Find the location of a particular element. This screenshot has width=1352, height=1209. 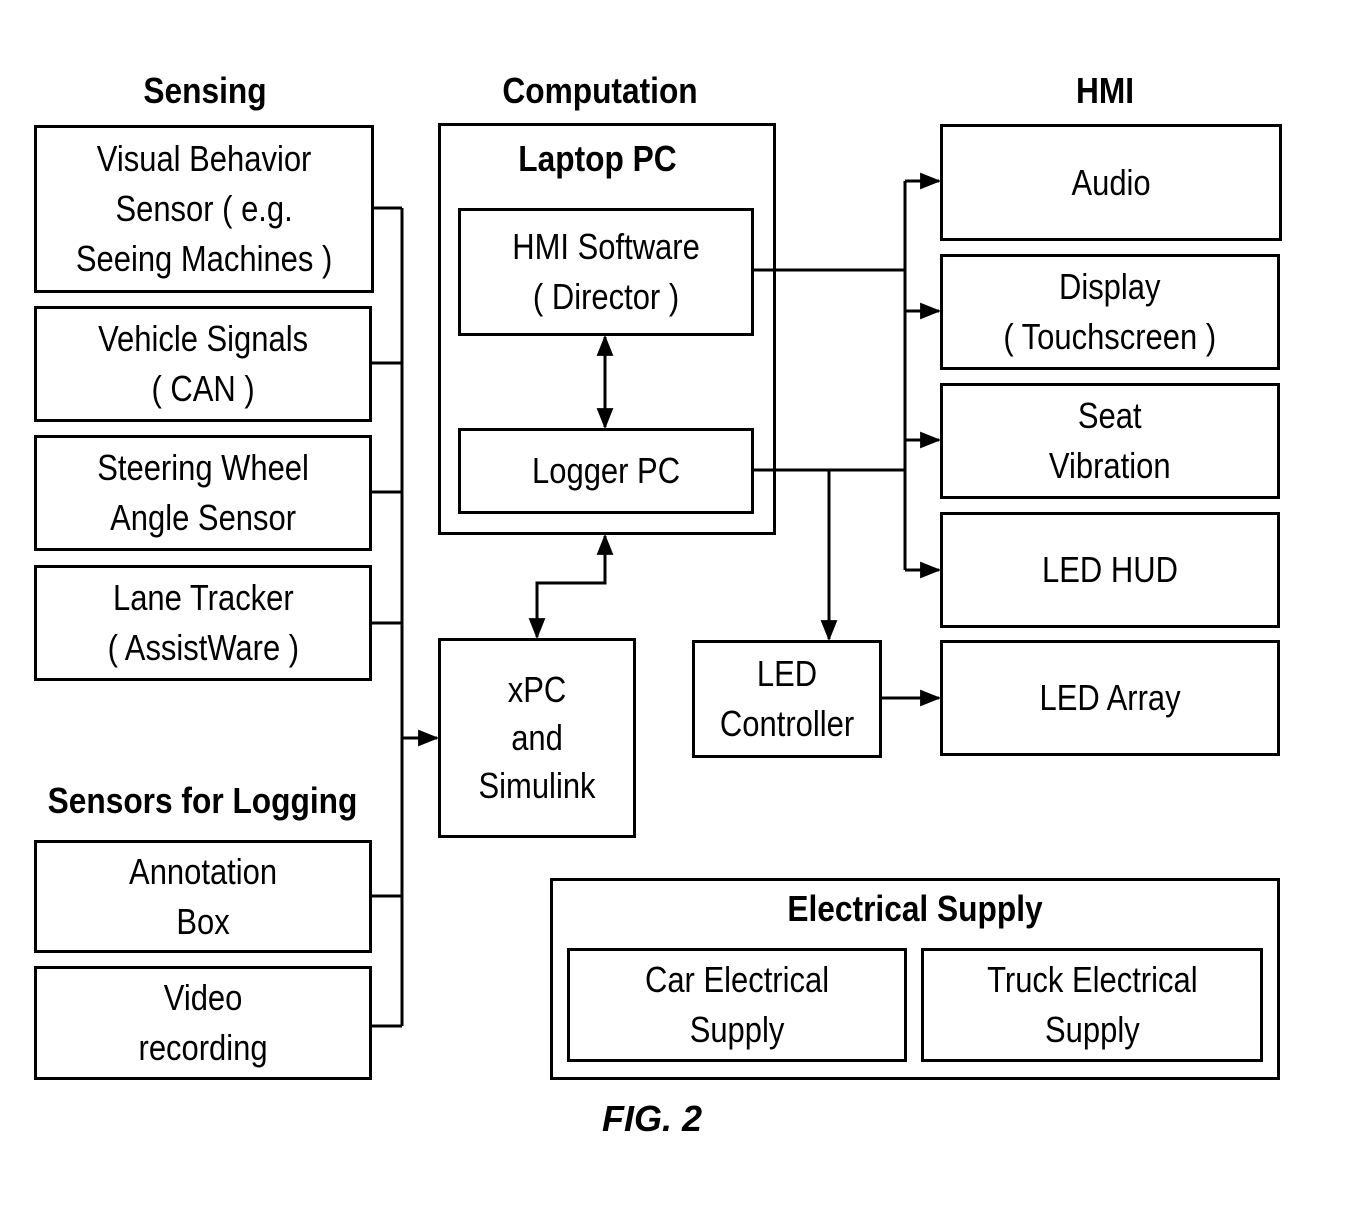

arrow-logger-xpc is located at coordinates (571, 586).